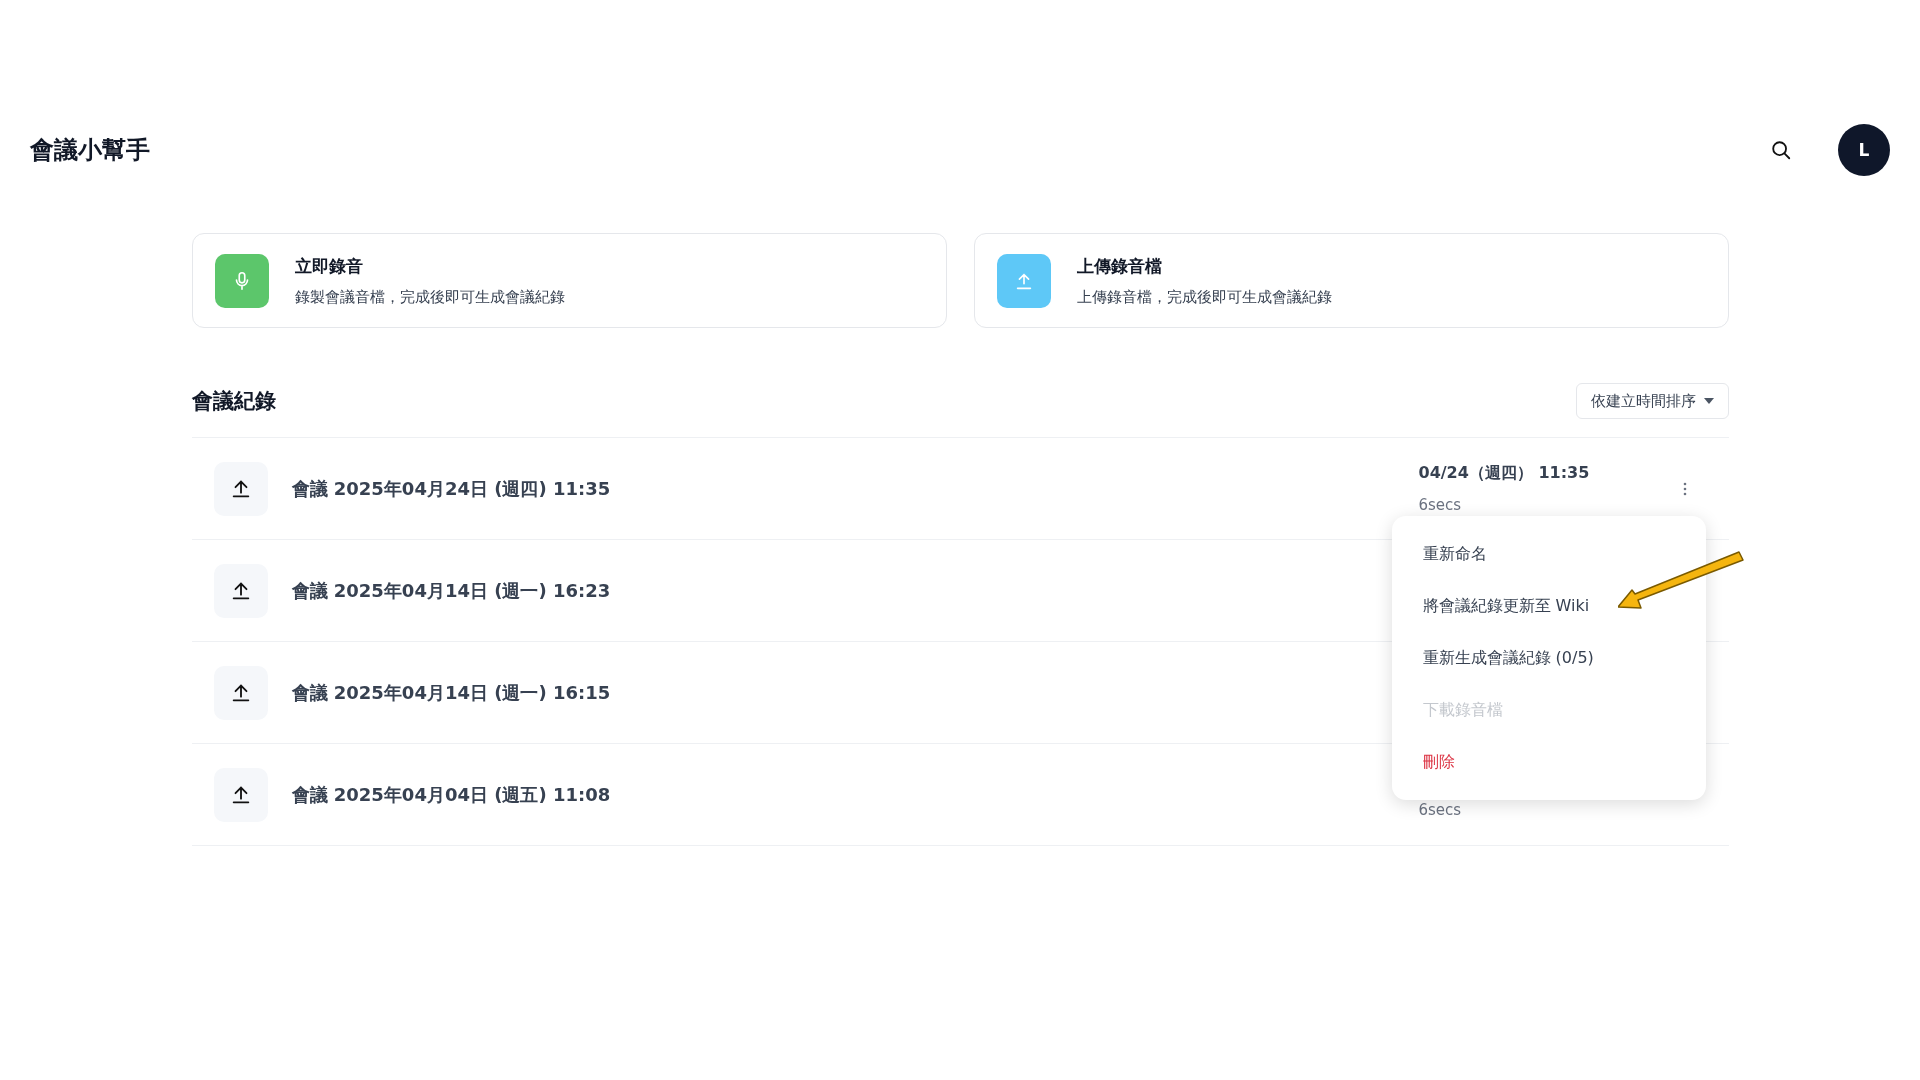 The image size is (1920, 1080). I want to click on meeting-title: 會議 2025年04月14日 (週一) 16:15, so click(451, 692).